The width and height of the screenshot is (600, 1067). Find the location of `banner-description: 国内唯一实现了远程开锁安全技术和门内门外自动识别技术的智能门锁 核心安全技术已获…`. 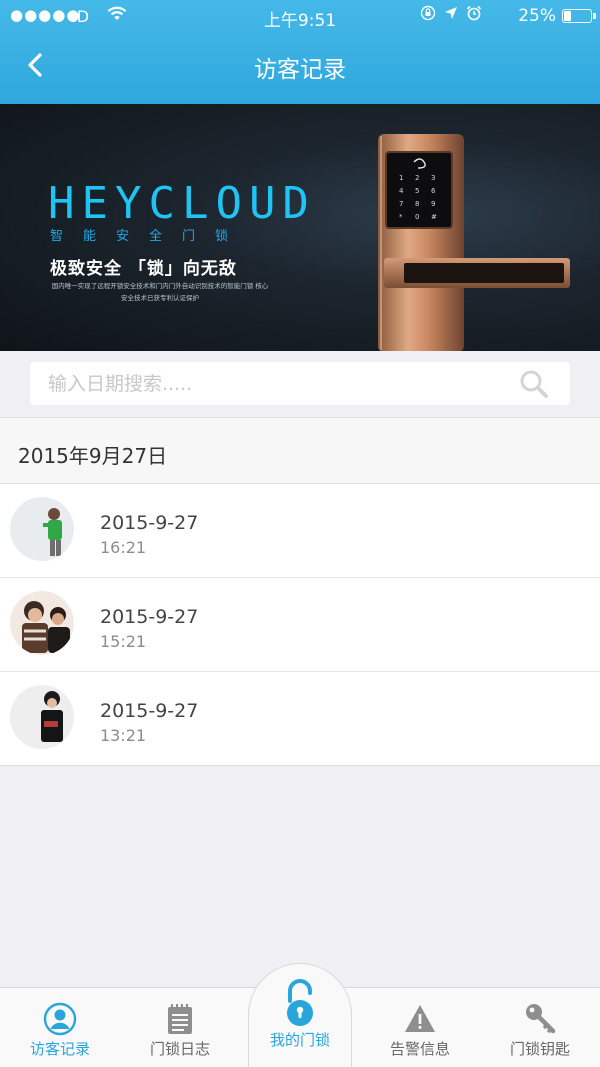

banner-description: 国内唯一实现了远程开锁安全技术和门内门外自动识别技术的智能门锁 核心安全技术已获… is located at coordinates (160, 292).